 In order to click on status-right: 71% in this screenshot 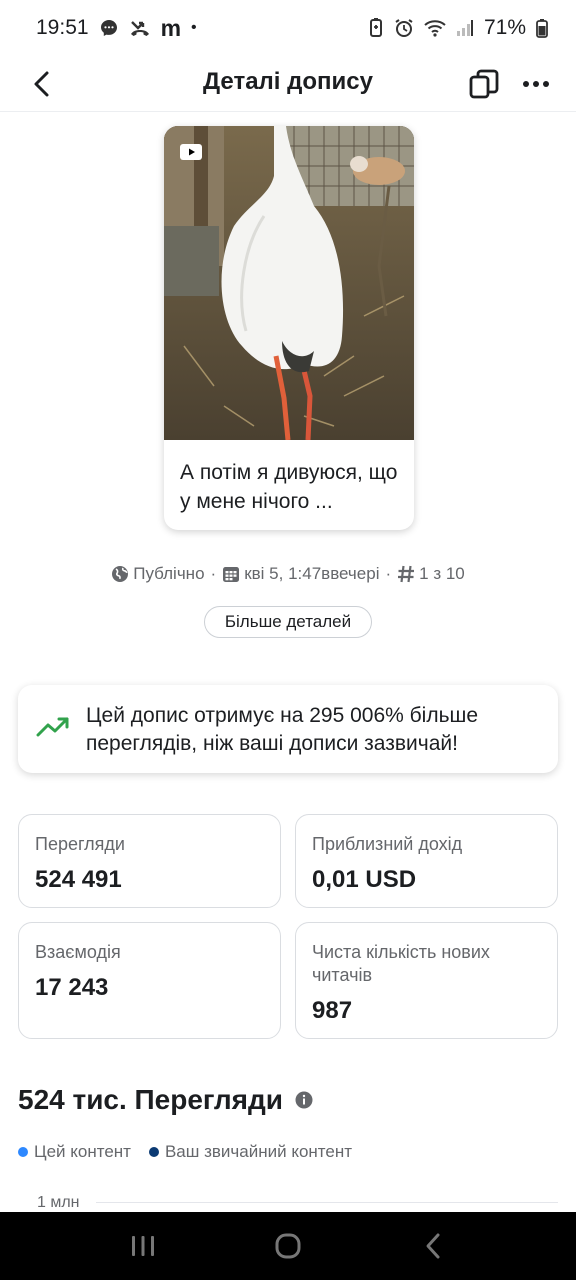, I will do `click(458, 28)`.